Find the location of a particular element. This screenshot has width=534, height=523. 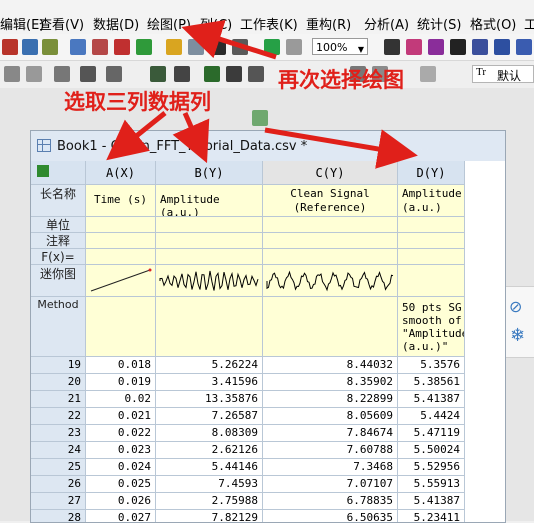

sort-column-icon is located at coordinates (234, 74).